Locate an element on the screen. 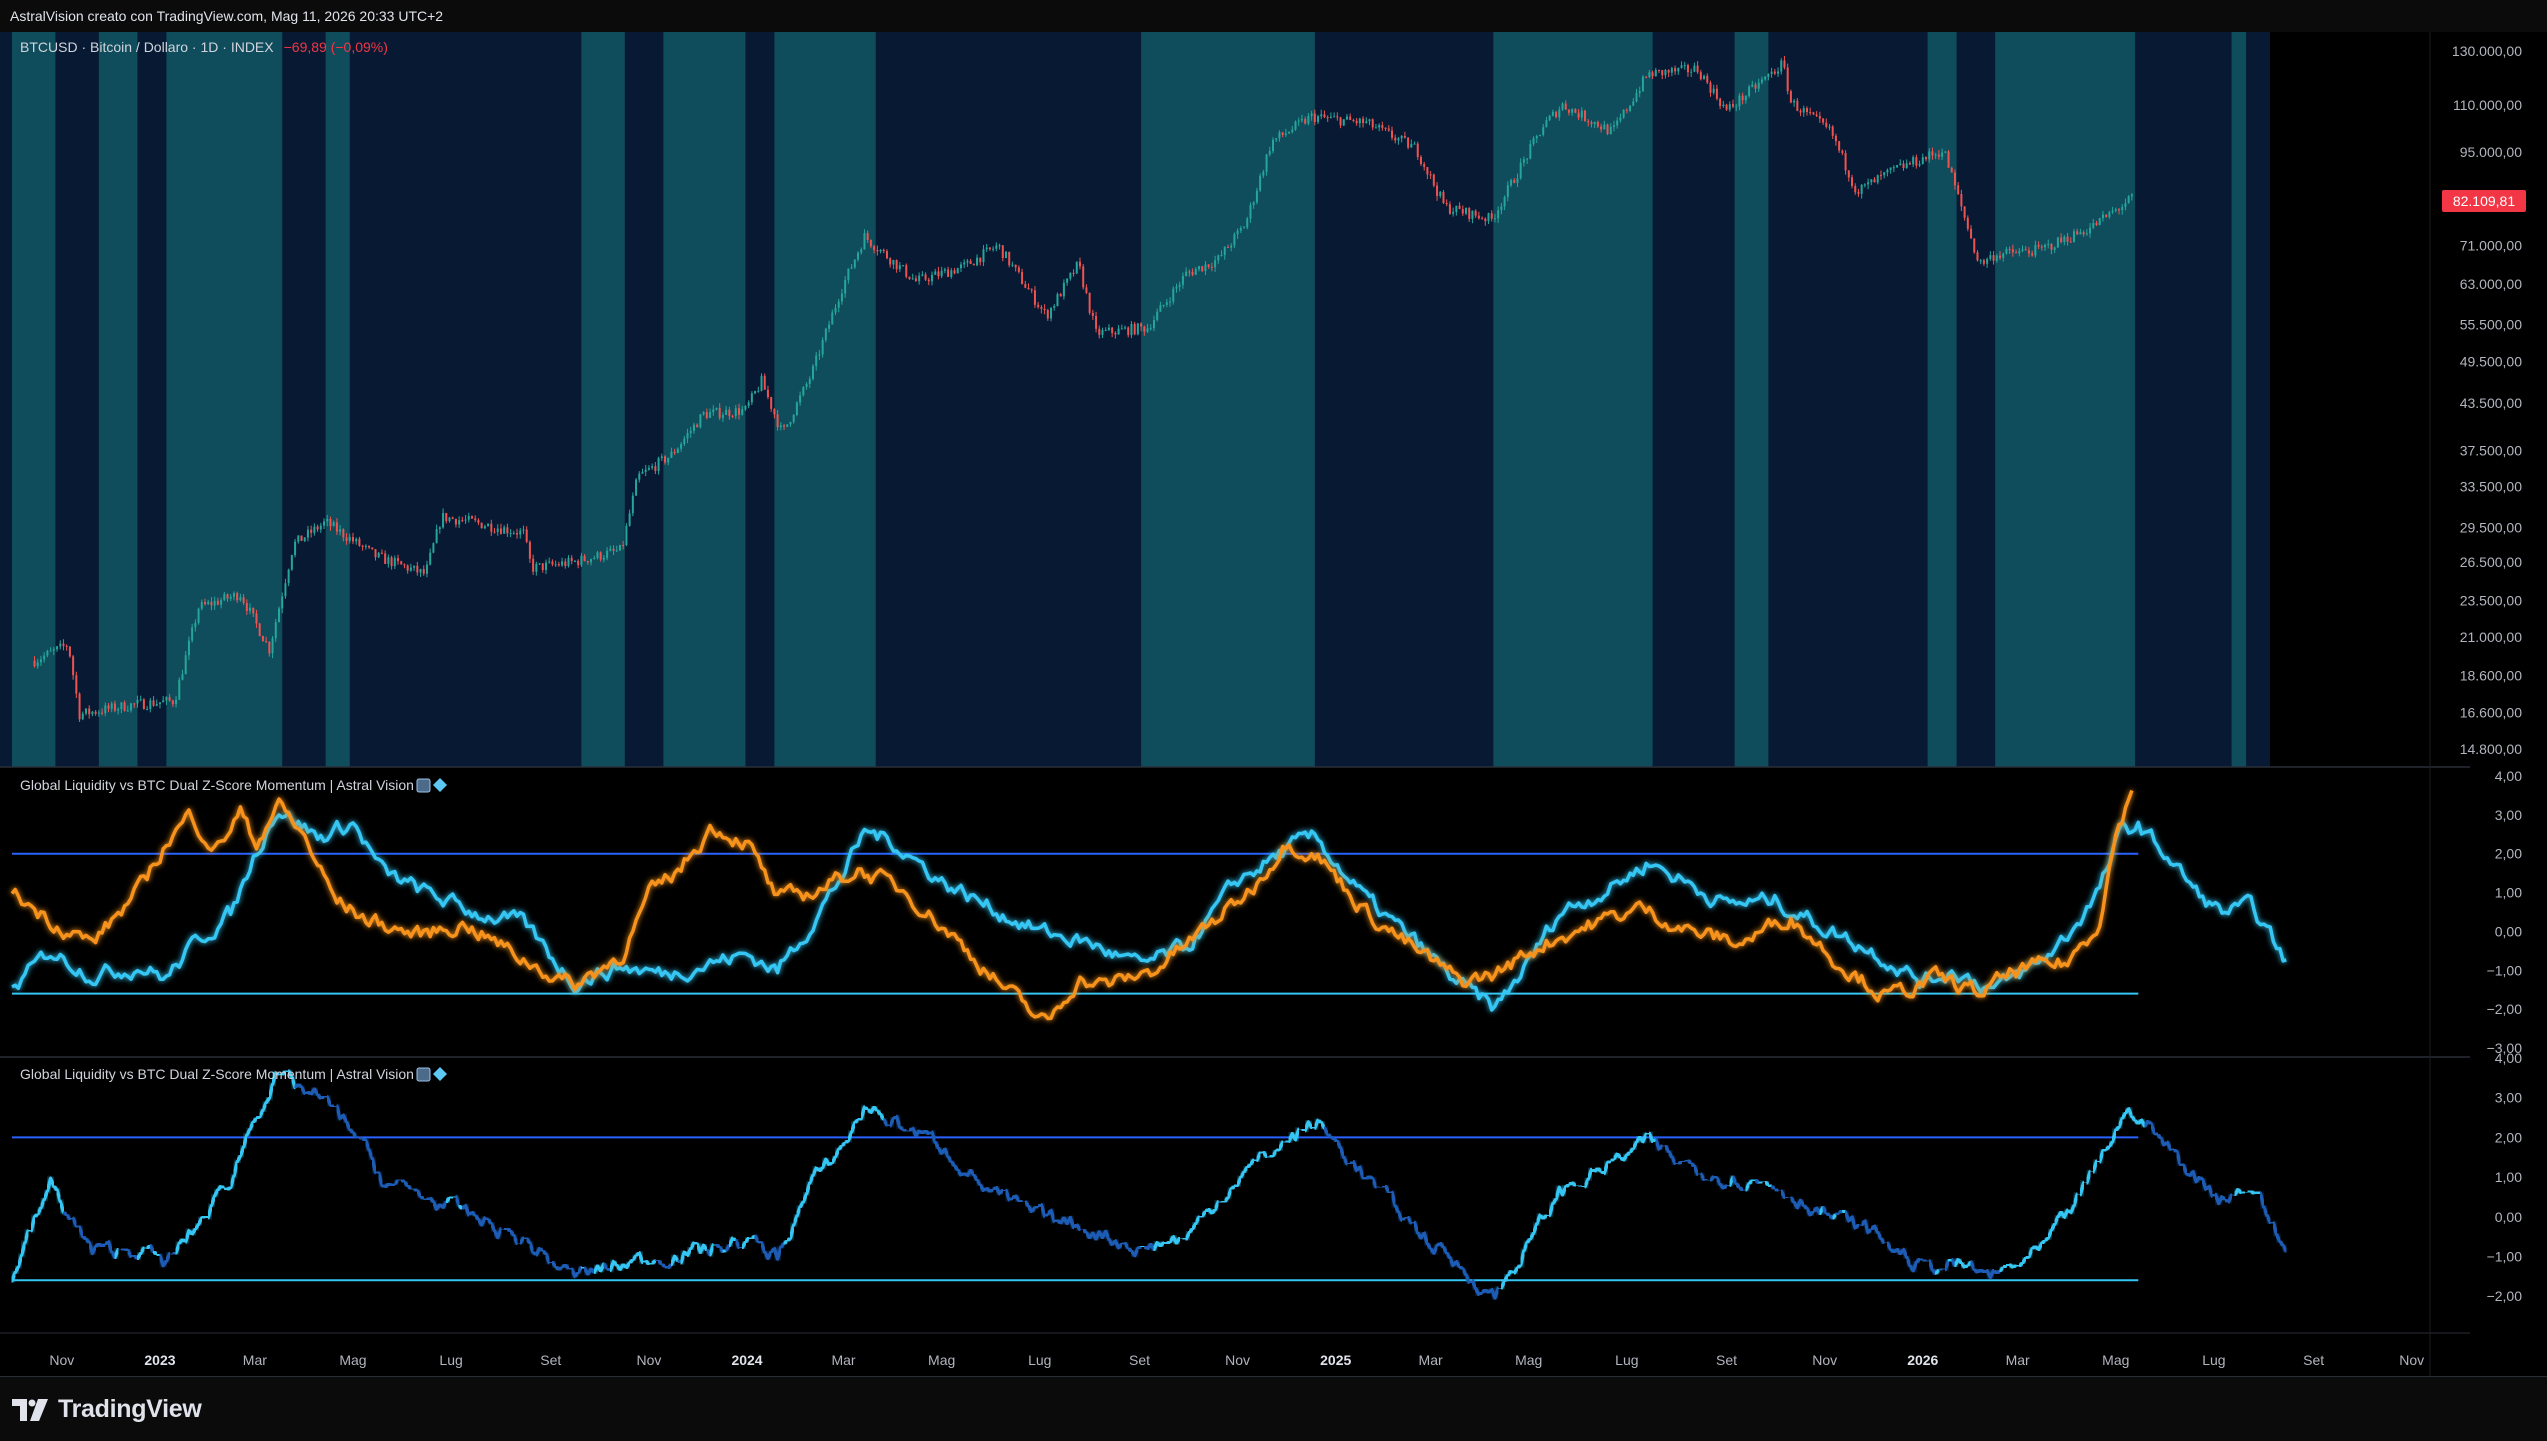 The image size is (2547, 1441). dual-zscore-pane is located at coordinates (1149, 905).